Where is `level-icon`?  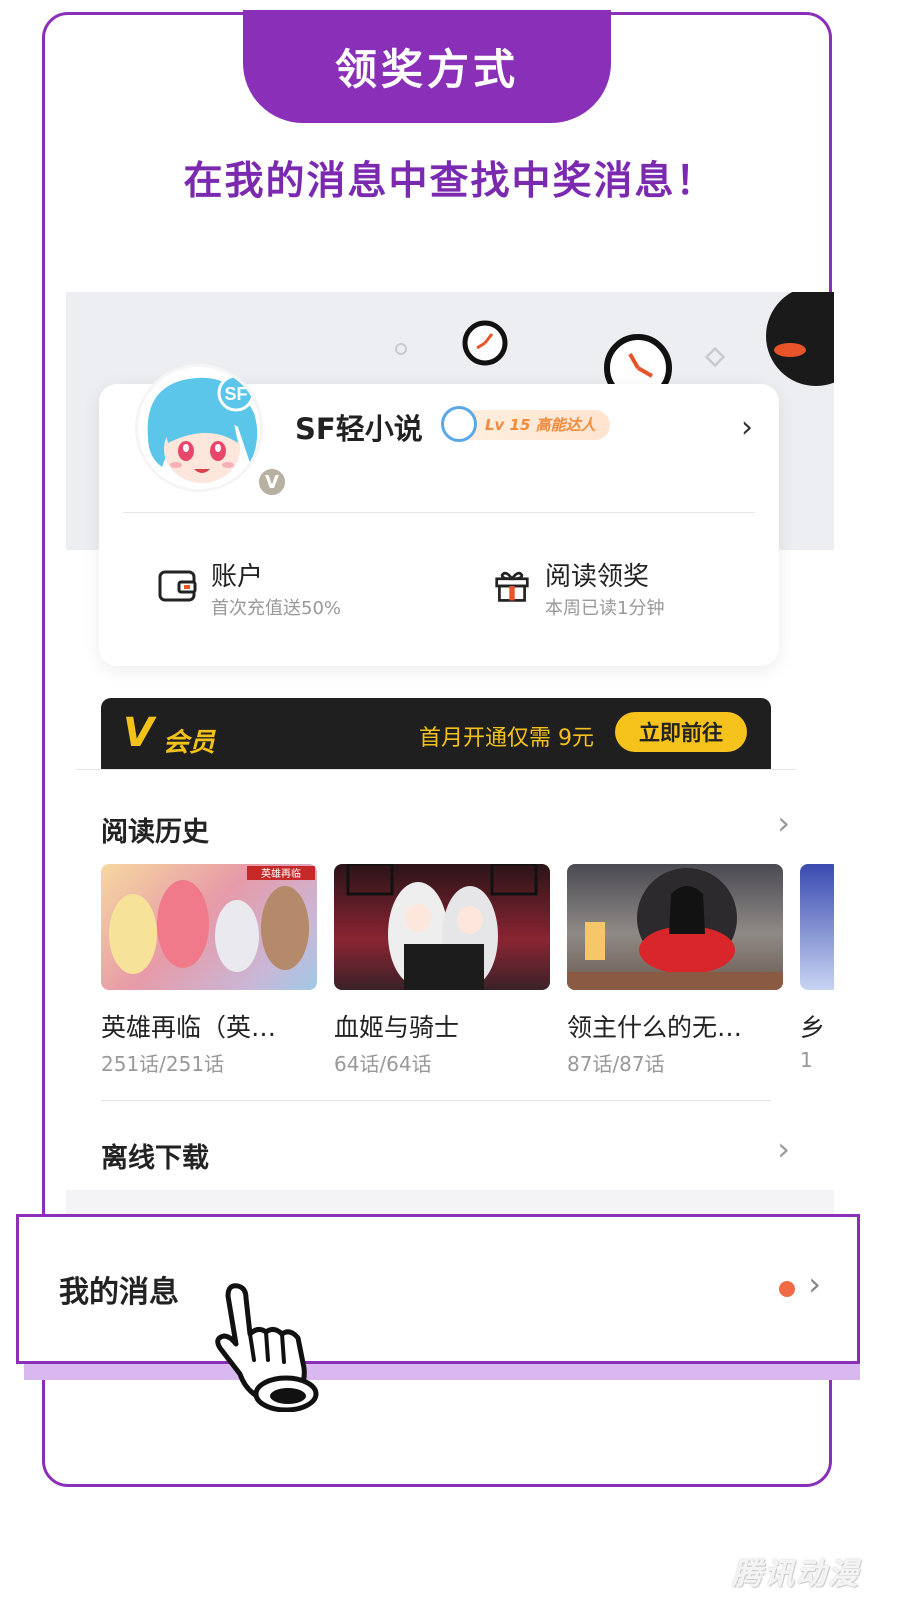 level-icon is located at coordinates (459, 424).